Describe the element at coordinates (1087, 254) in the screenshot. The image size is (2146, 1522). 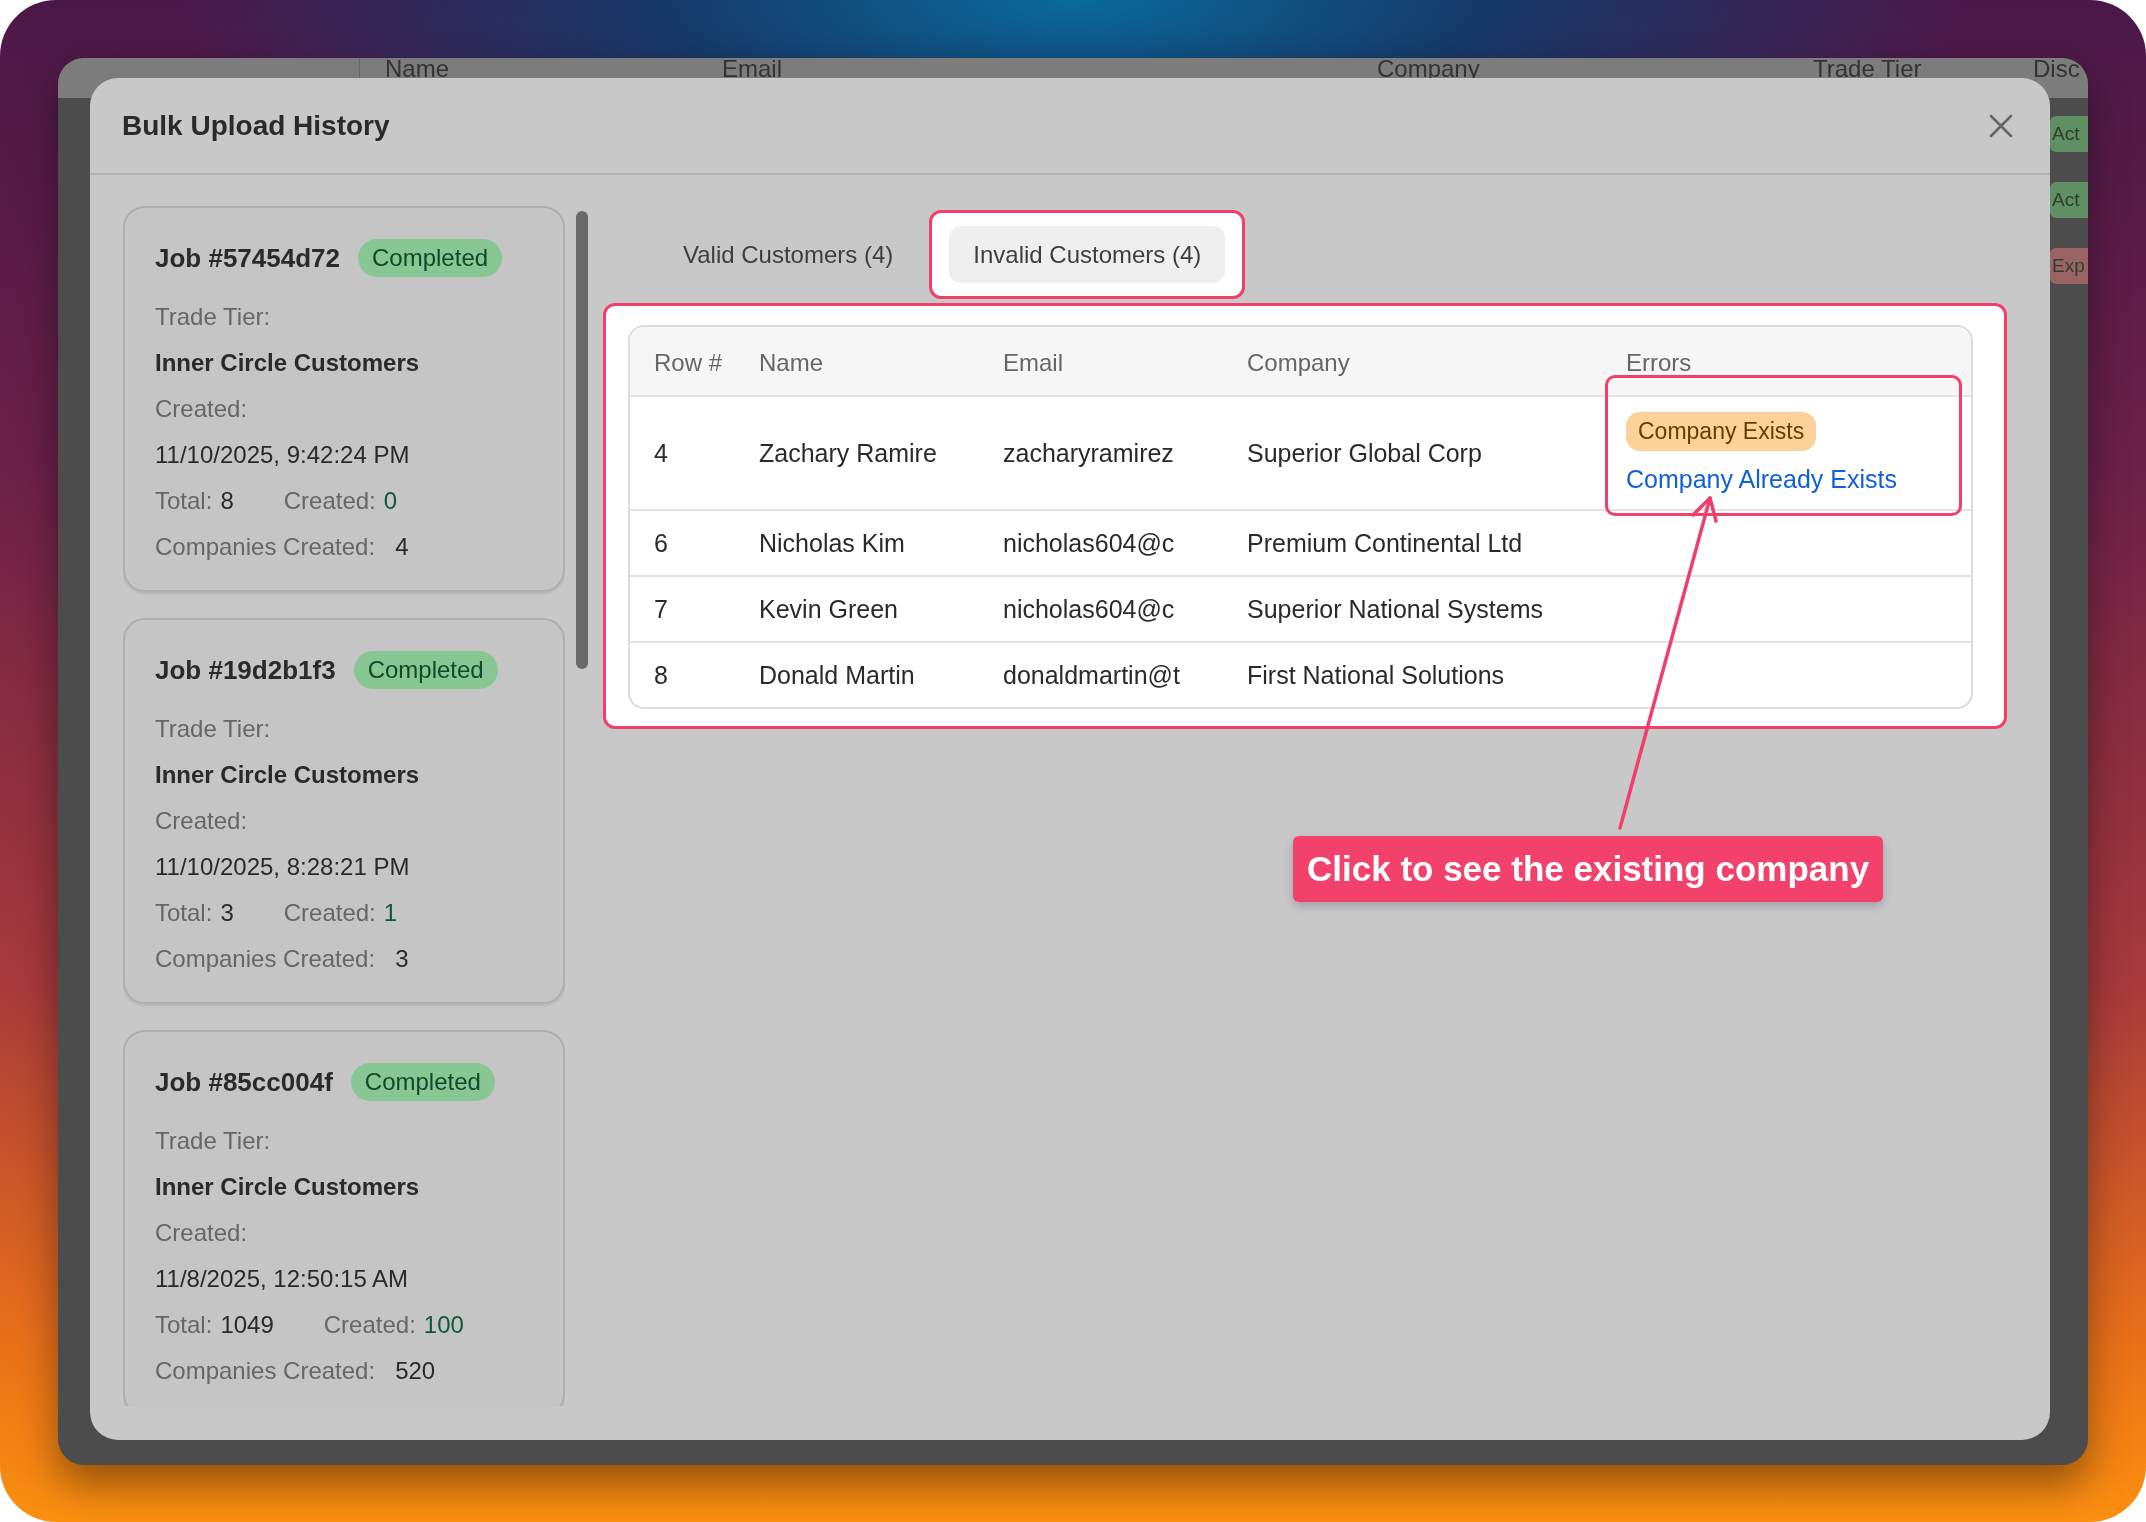
I see `tab: Invalid Customers (4)` at that location.